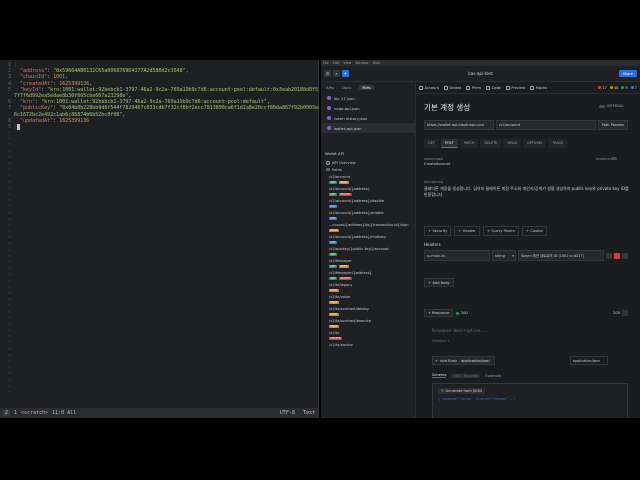 The height and width of the screenshot is (480, 640). I want to click on toolbar-preview-button: Preview, so click(515, 87).